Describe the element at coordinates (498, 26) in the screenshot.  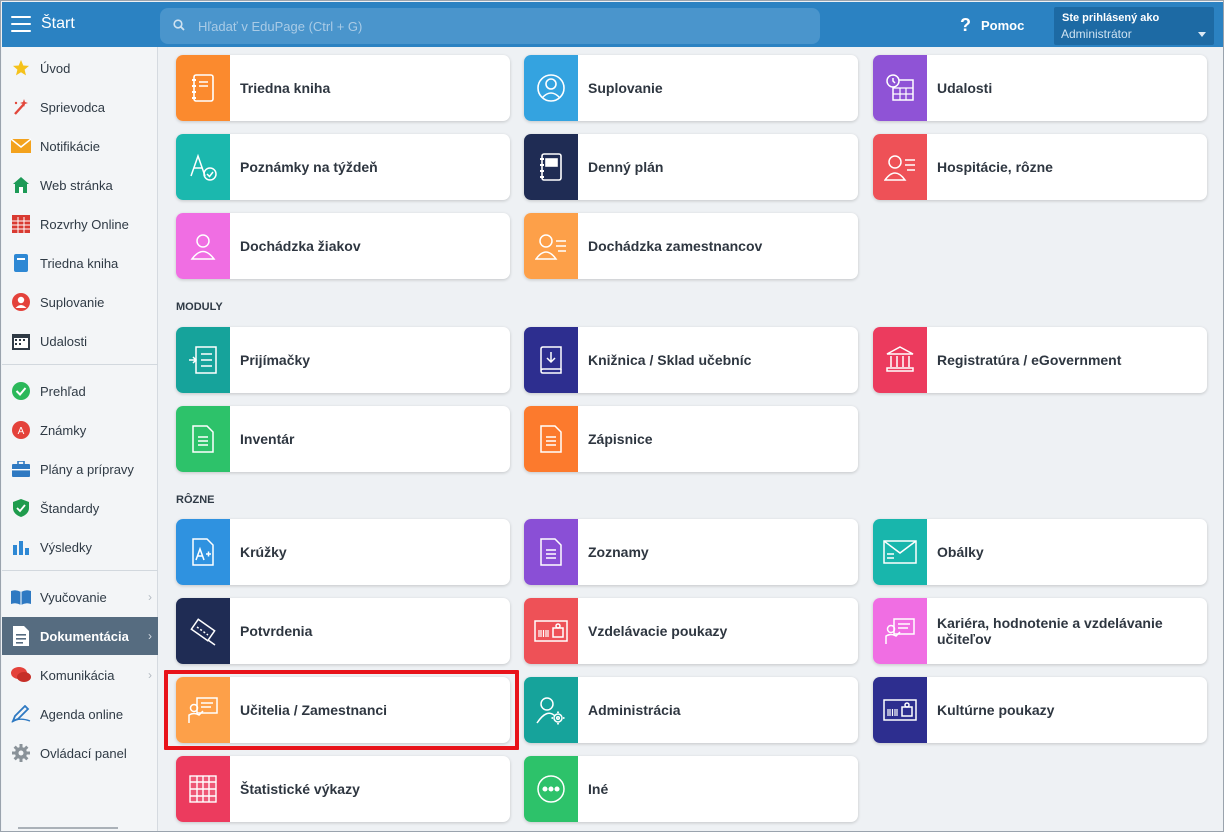
I see `search-input` at that location.